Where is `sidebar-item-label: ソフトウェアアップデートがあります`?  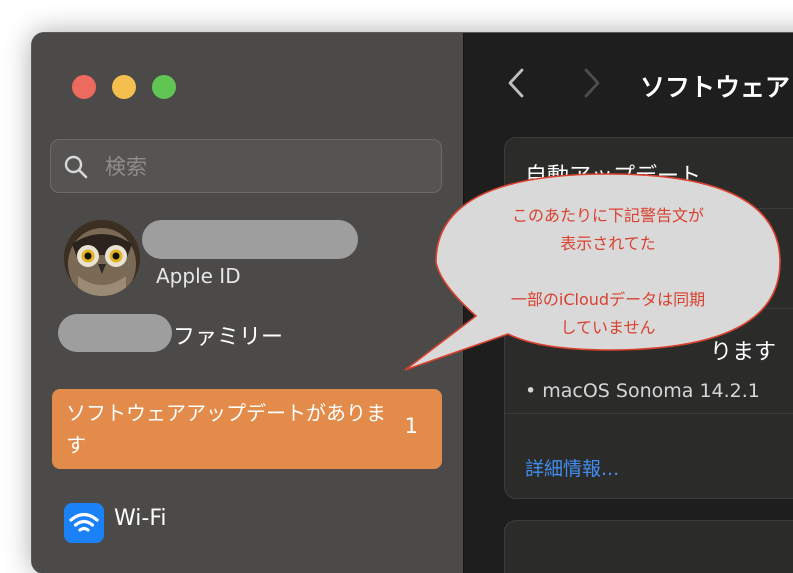
sidebar-item-label: ソフトウェアアップデートがあります is located at coordinates (226, 429).